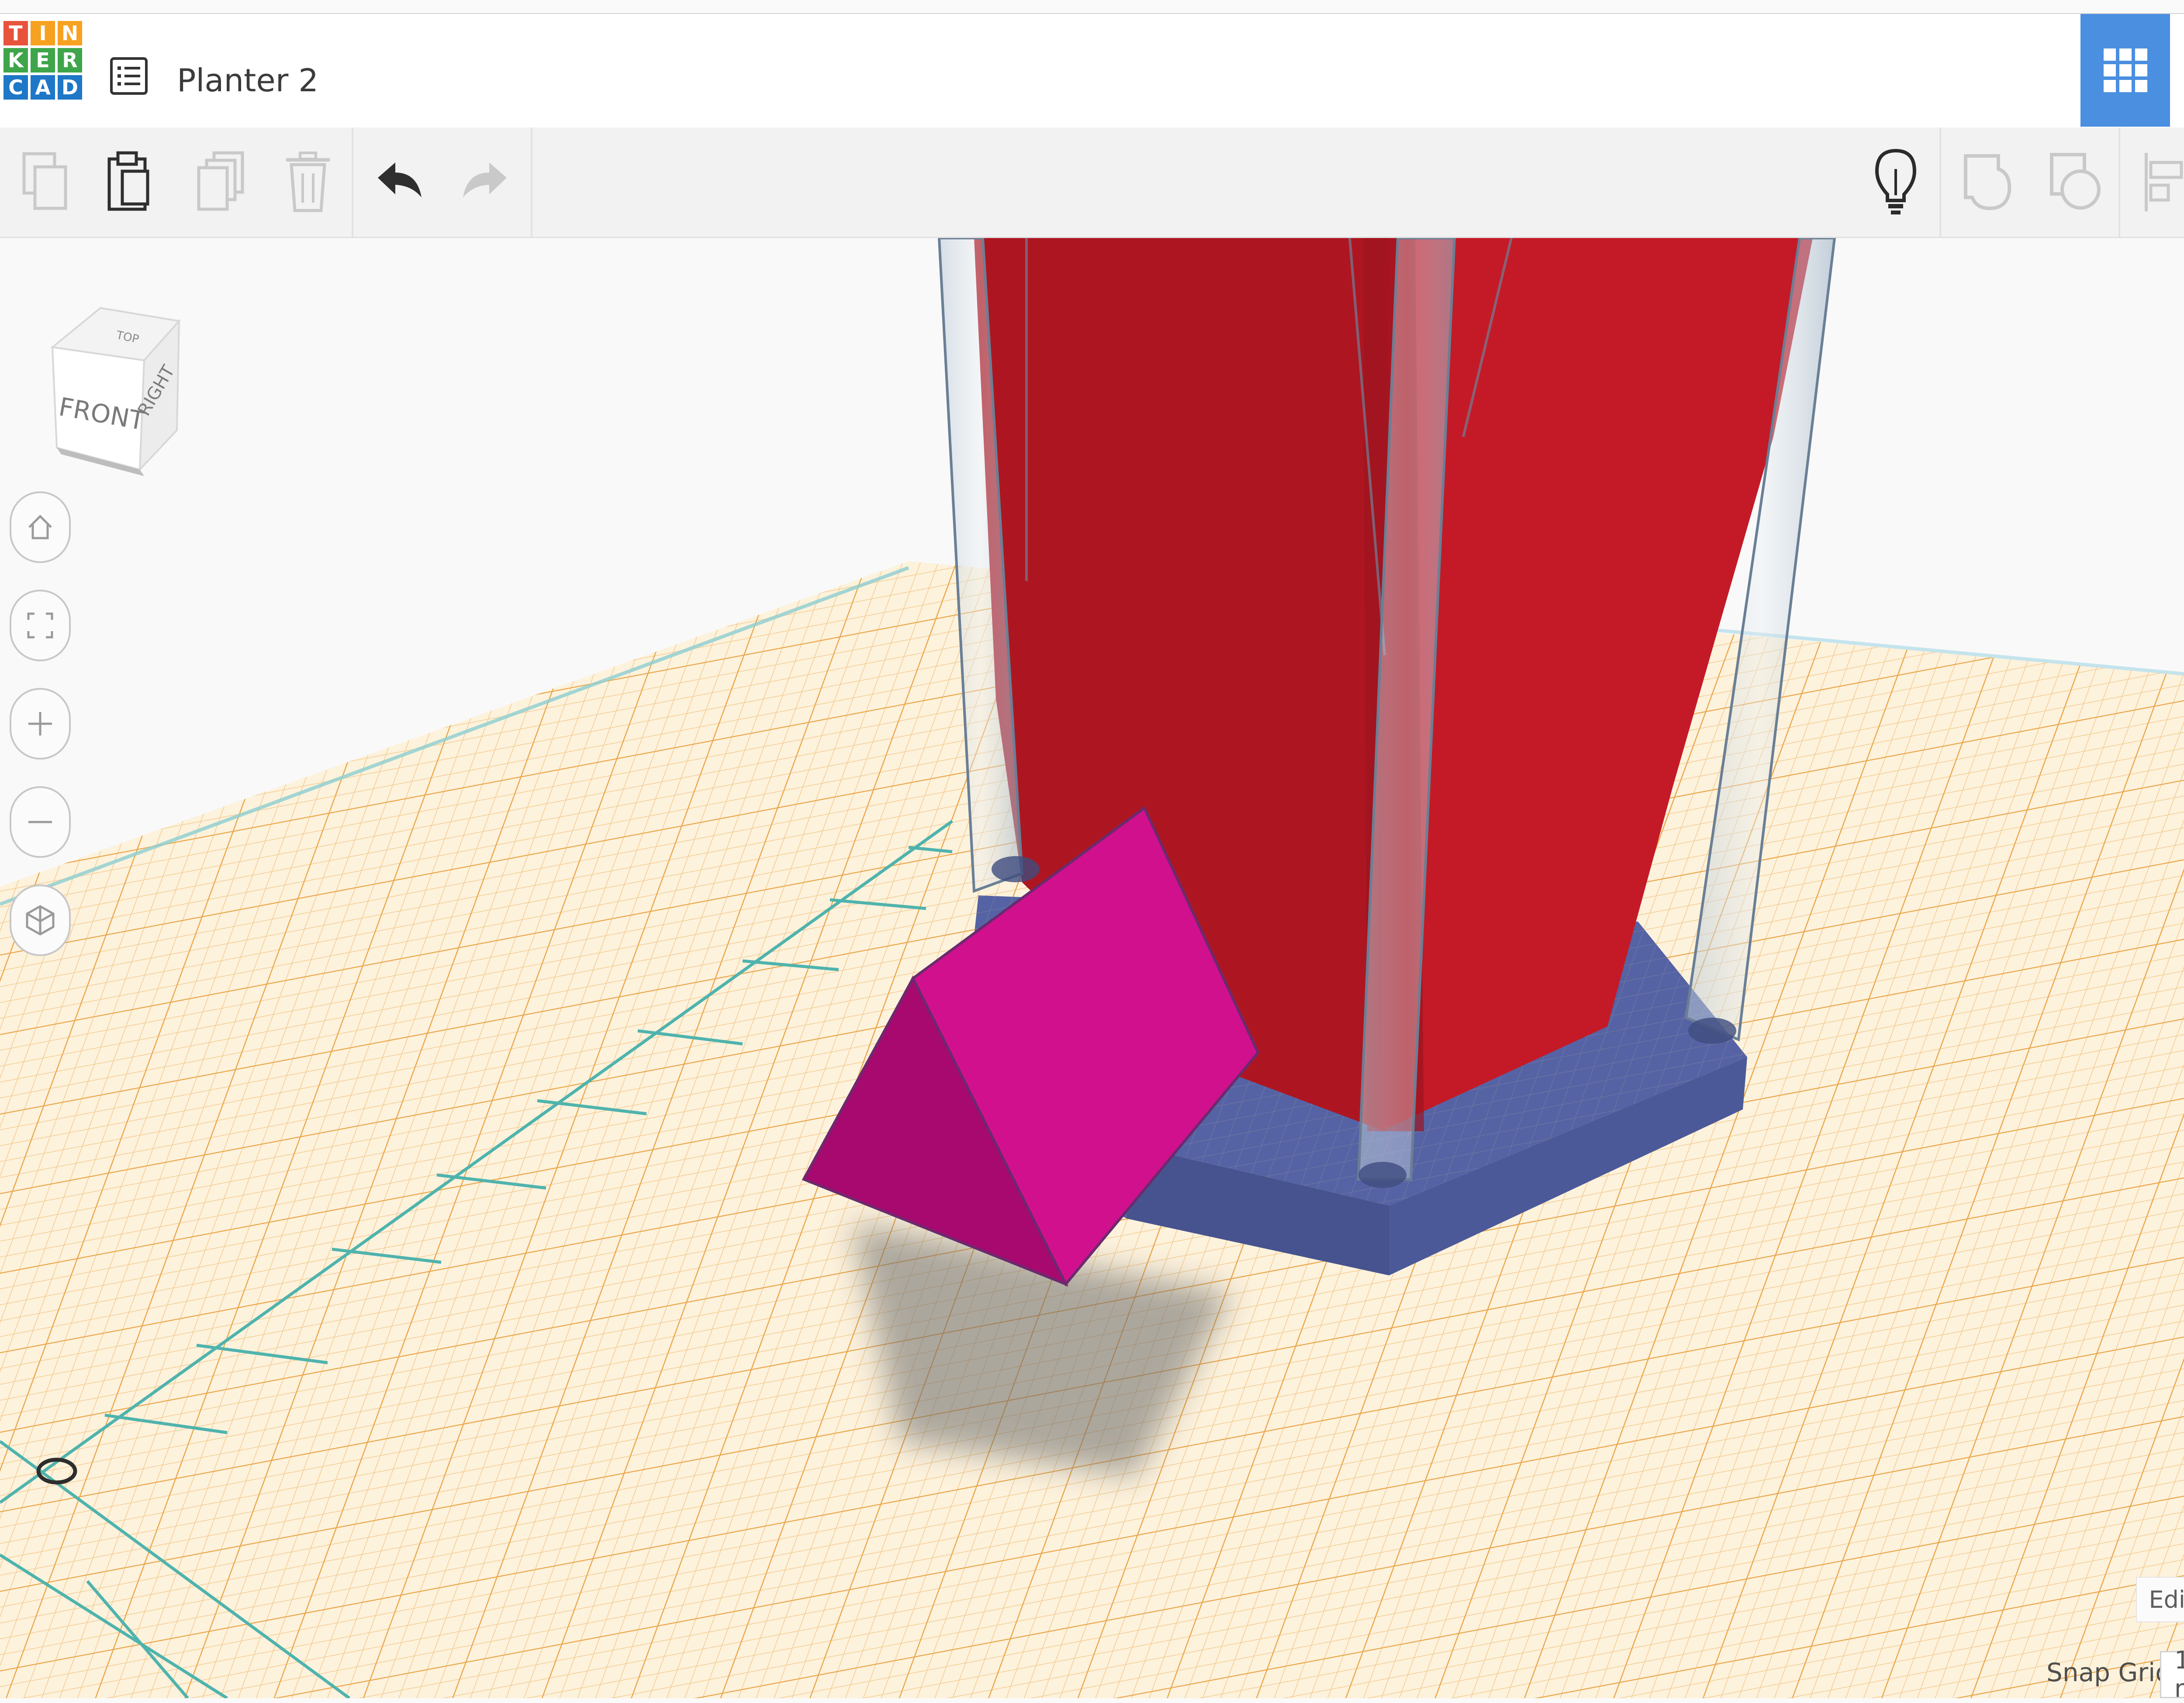 This screenshot has width=2184, height=1703. I want to click on logo-letter: K, so click(15, 61).